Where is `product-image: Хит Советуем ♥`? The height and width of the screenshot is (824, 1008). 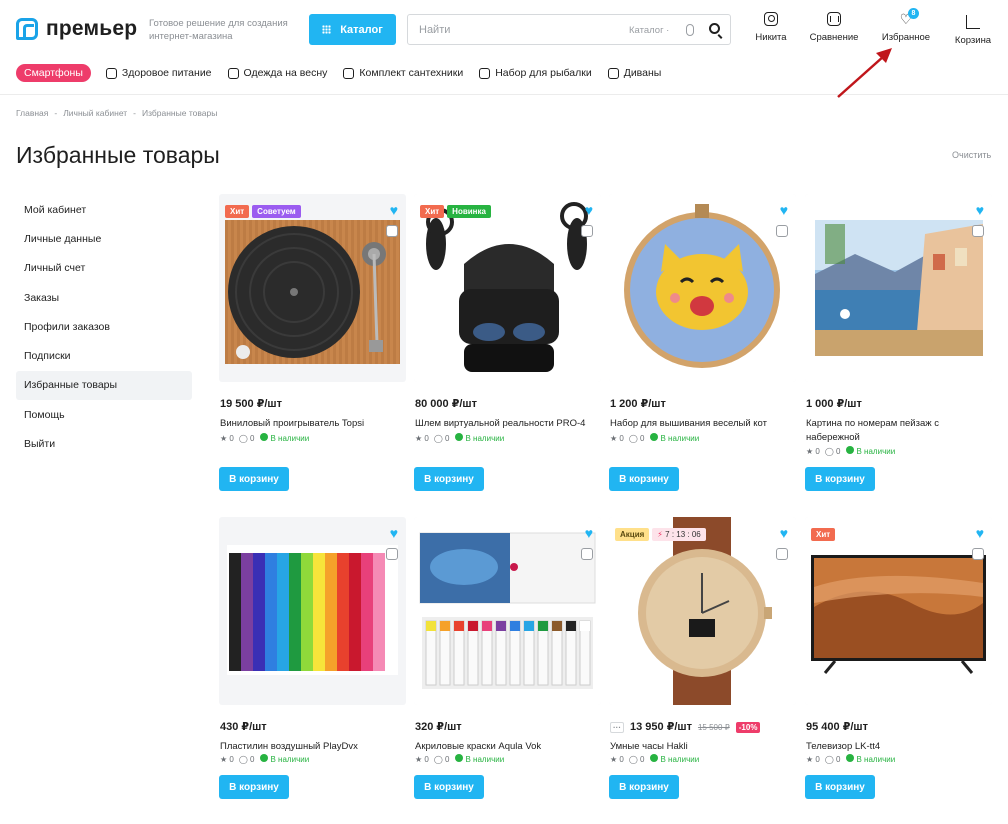 product-image: Хит Советуем ♥ is located at coordinates (312, 288).